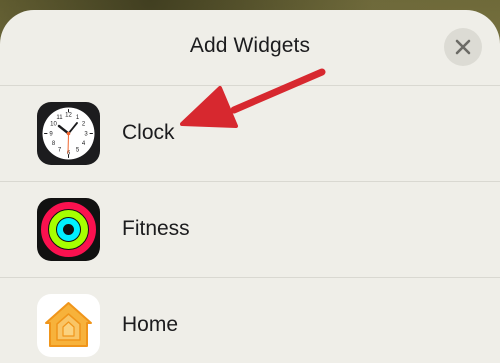  What do you see at coordinates (253, 98) in the screenshot?
I see `arrow-pointer-icon` at bounding box center [253, 98].